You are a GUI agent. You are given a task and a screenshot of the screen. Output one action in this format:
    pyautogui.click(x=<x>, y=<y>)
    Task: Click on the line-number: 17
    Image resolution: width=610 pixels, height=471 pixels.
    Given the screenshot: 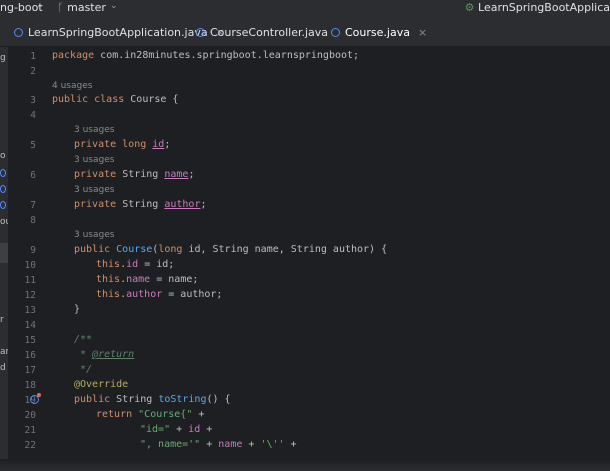 What is the action you would take?
    pyautogui.click(x=30, y=370)
    